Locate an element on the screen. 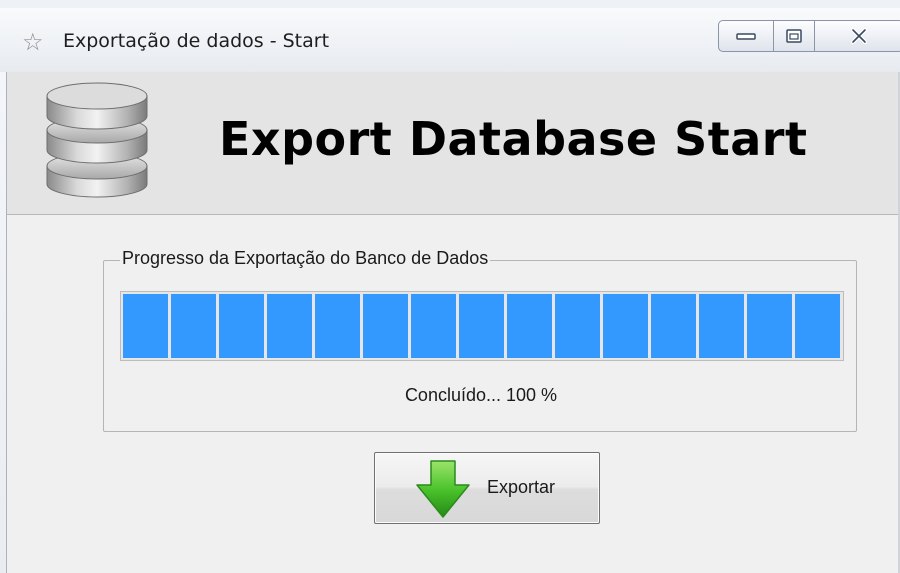 Image resolution: width=900 pixels, height=573 pixels. close-button is located at coordinates (857, 36).